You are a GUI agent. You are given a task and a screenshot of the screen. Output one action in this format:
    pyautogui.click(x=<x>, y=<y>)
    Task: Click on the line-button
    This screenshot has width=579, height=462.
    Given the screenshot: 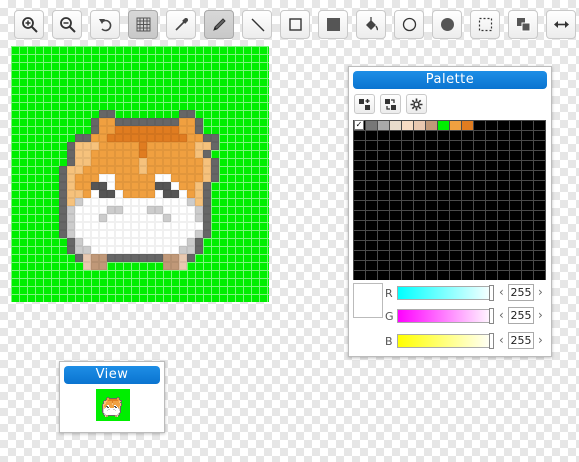 What is the action you would take?
    pyautogui.click(x=257, y=24)
    